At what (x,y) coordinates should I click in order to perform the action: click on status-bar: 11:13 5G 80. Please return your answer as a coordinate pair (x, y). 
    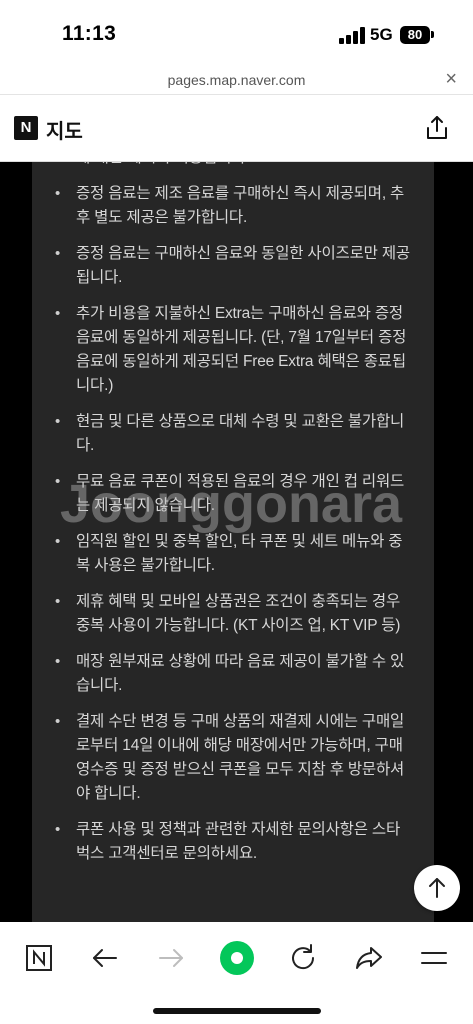
    Looking at the image, I should click on (236, 32).